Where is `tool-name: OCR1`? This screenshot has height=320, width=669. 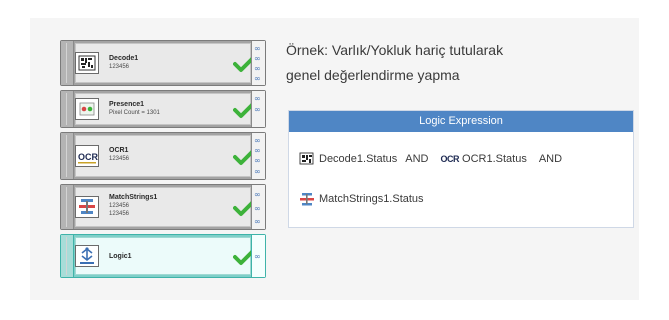 tool-name: OCR1 is located at coordinates (119, 150).